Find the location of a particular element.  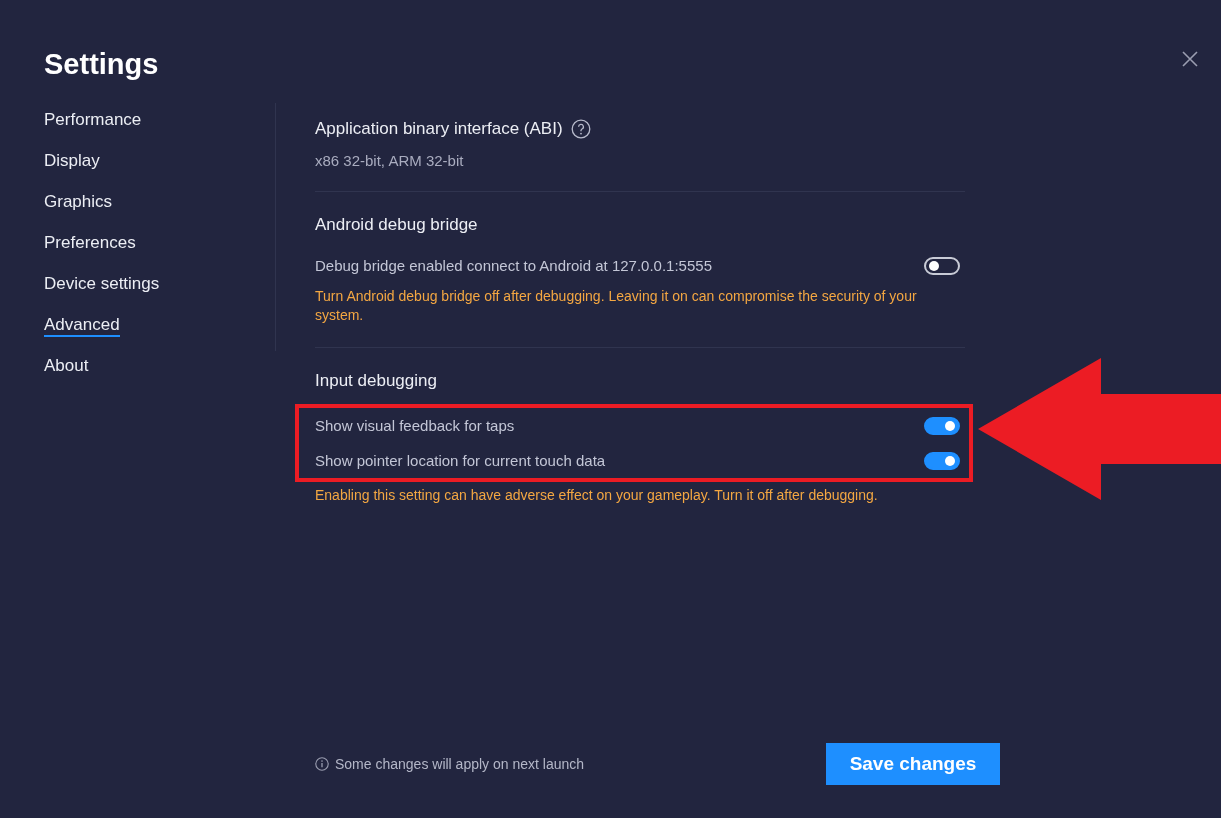

sidebar-item: Preferences is located at coordinates (90, 243).